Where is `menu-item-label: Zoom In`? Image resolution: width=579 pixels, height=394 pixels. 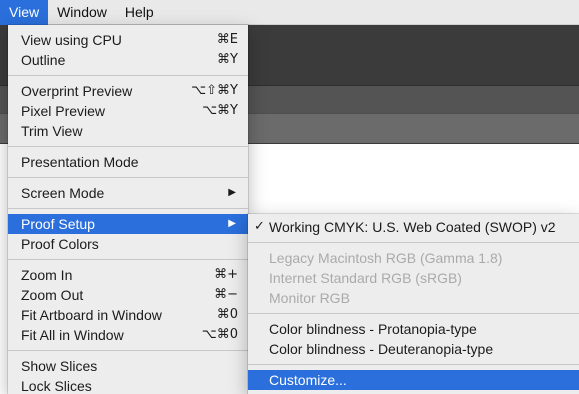 menu-item-label: Zoom In is located at coordinates (47, 275).